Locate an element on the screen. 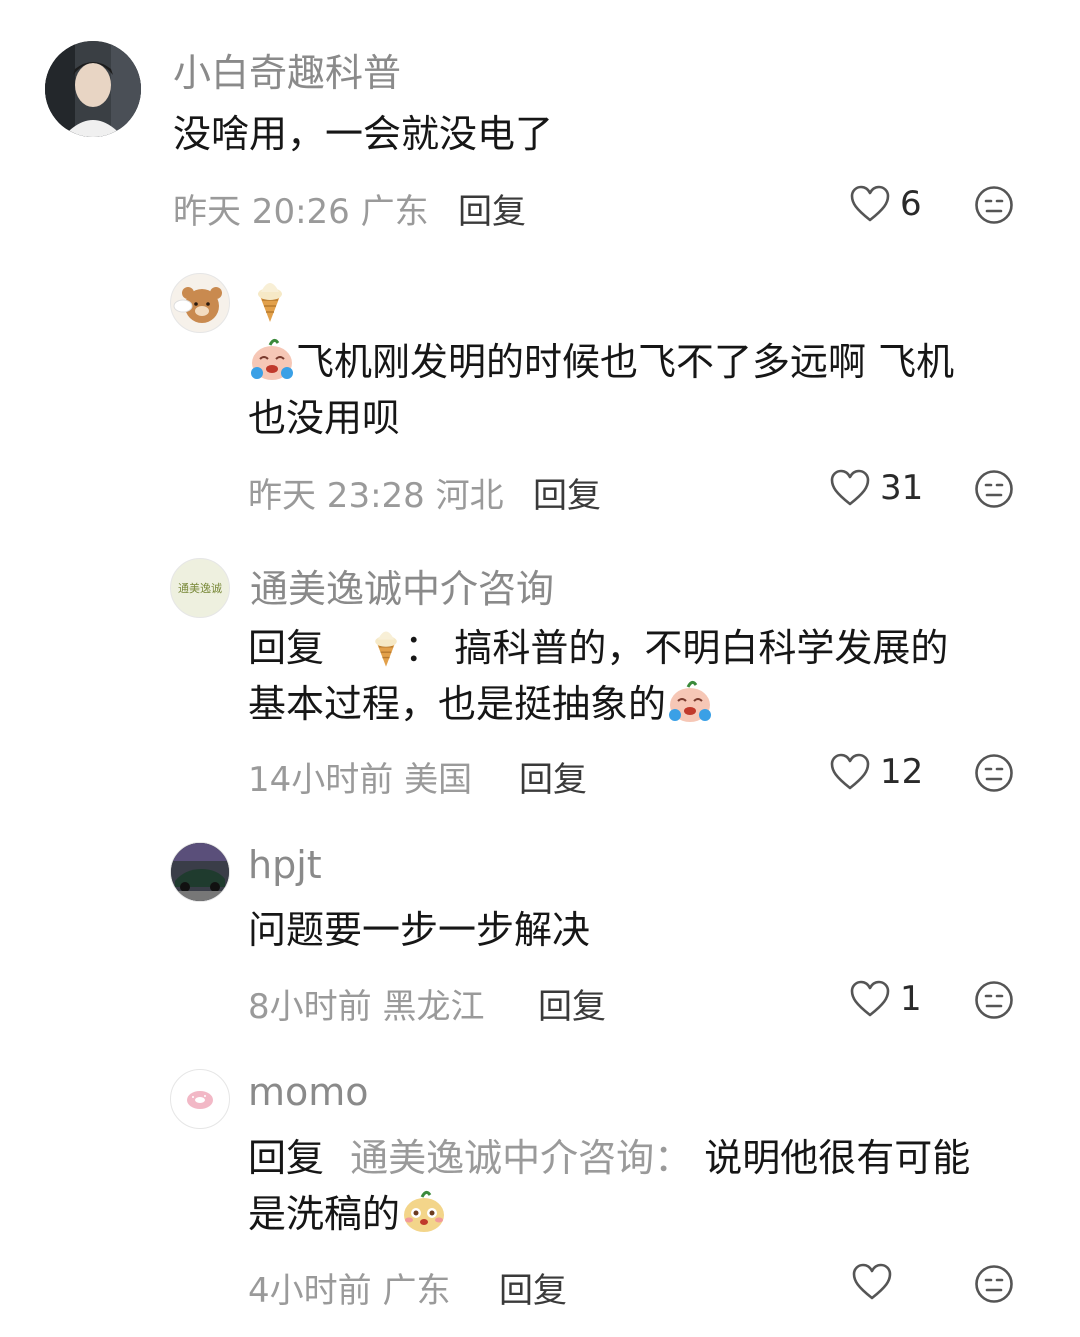 This screenshot has width=1080, height=1337. like-button: 31 is located at coordinates (876, 488).